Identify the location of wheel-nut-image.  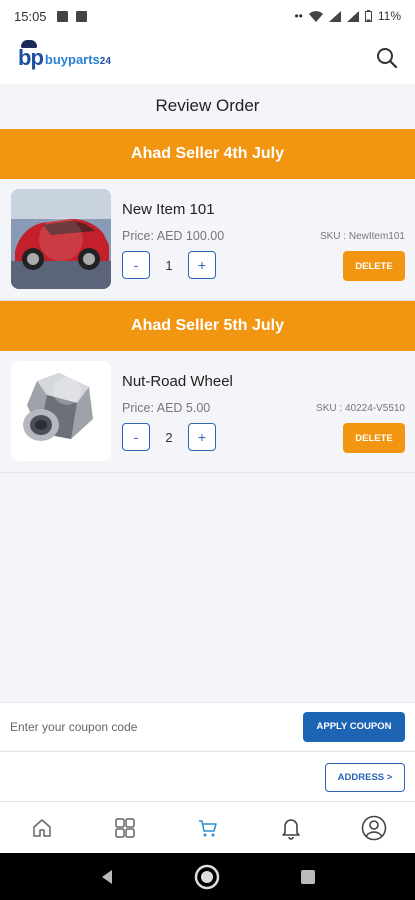
(61, 411).